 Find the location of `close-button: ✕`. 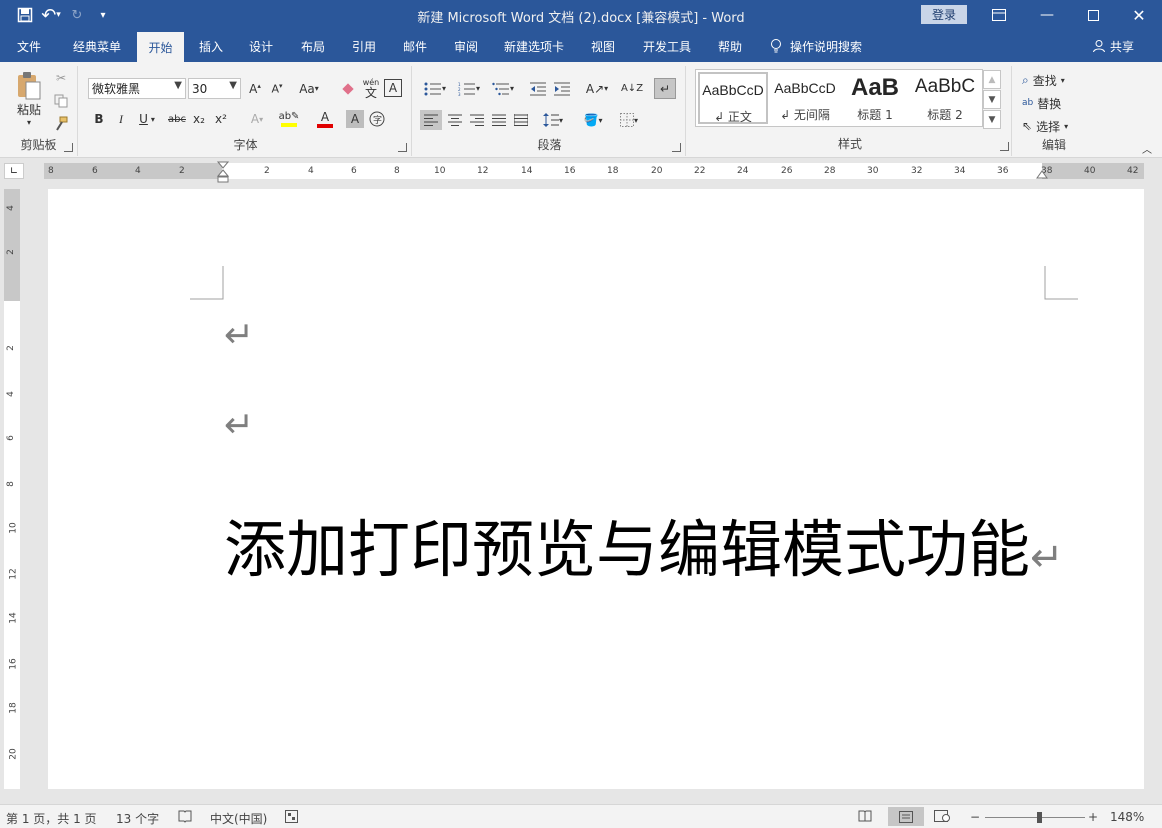

close-button: ✕ is located at coordinates (1139, 15).